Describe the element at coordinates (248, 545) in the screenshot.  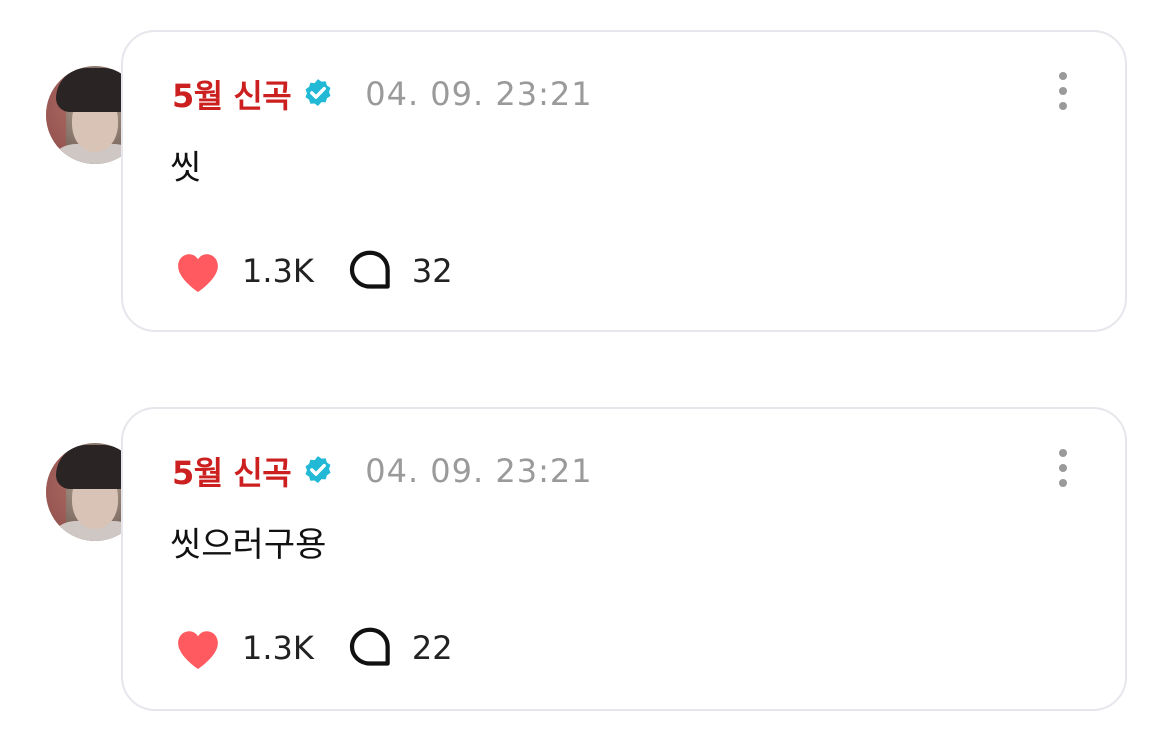
I see `post-text: 씻으러구용` at that location.